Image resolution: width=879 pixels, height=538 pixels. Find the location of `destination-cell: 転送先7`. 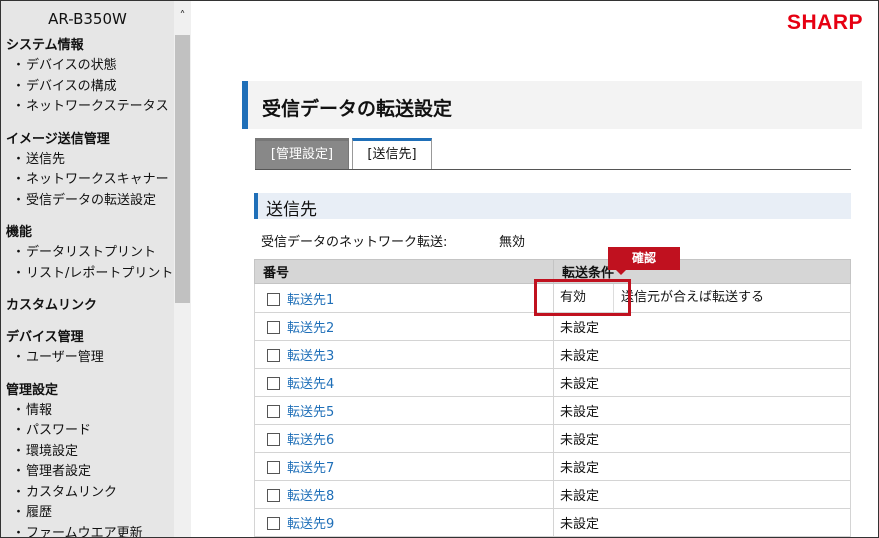

destination-cell: 転送先7 is located at coordinates (404, 466).